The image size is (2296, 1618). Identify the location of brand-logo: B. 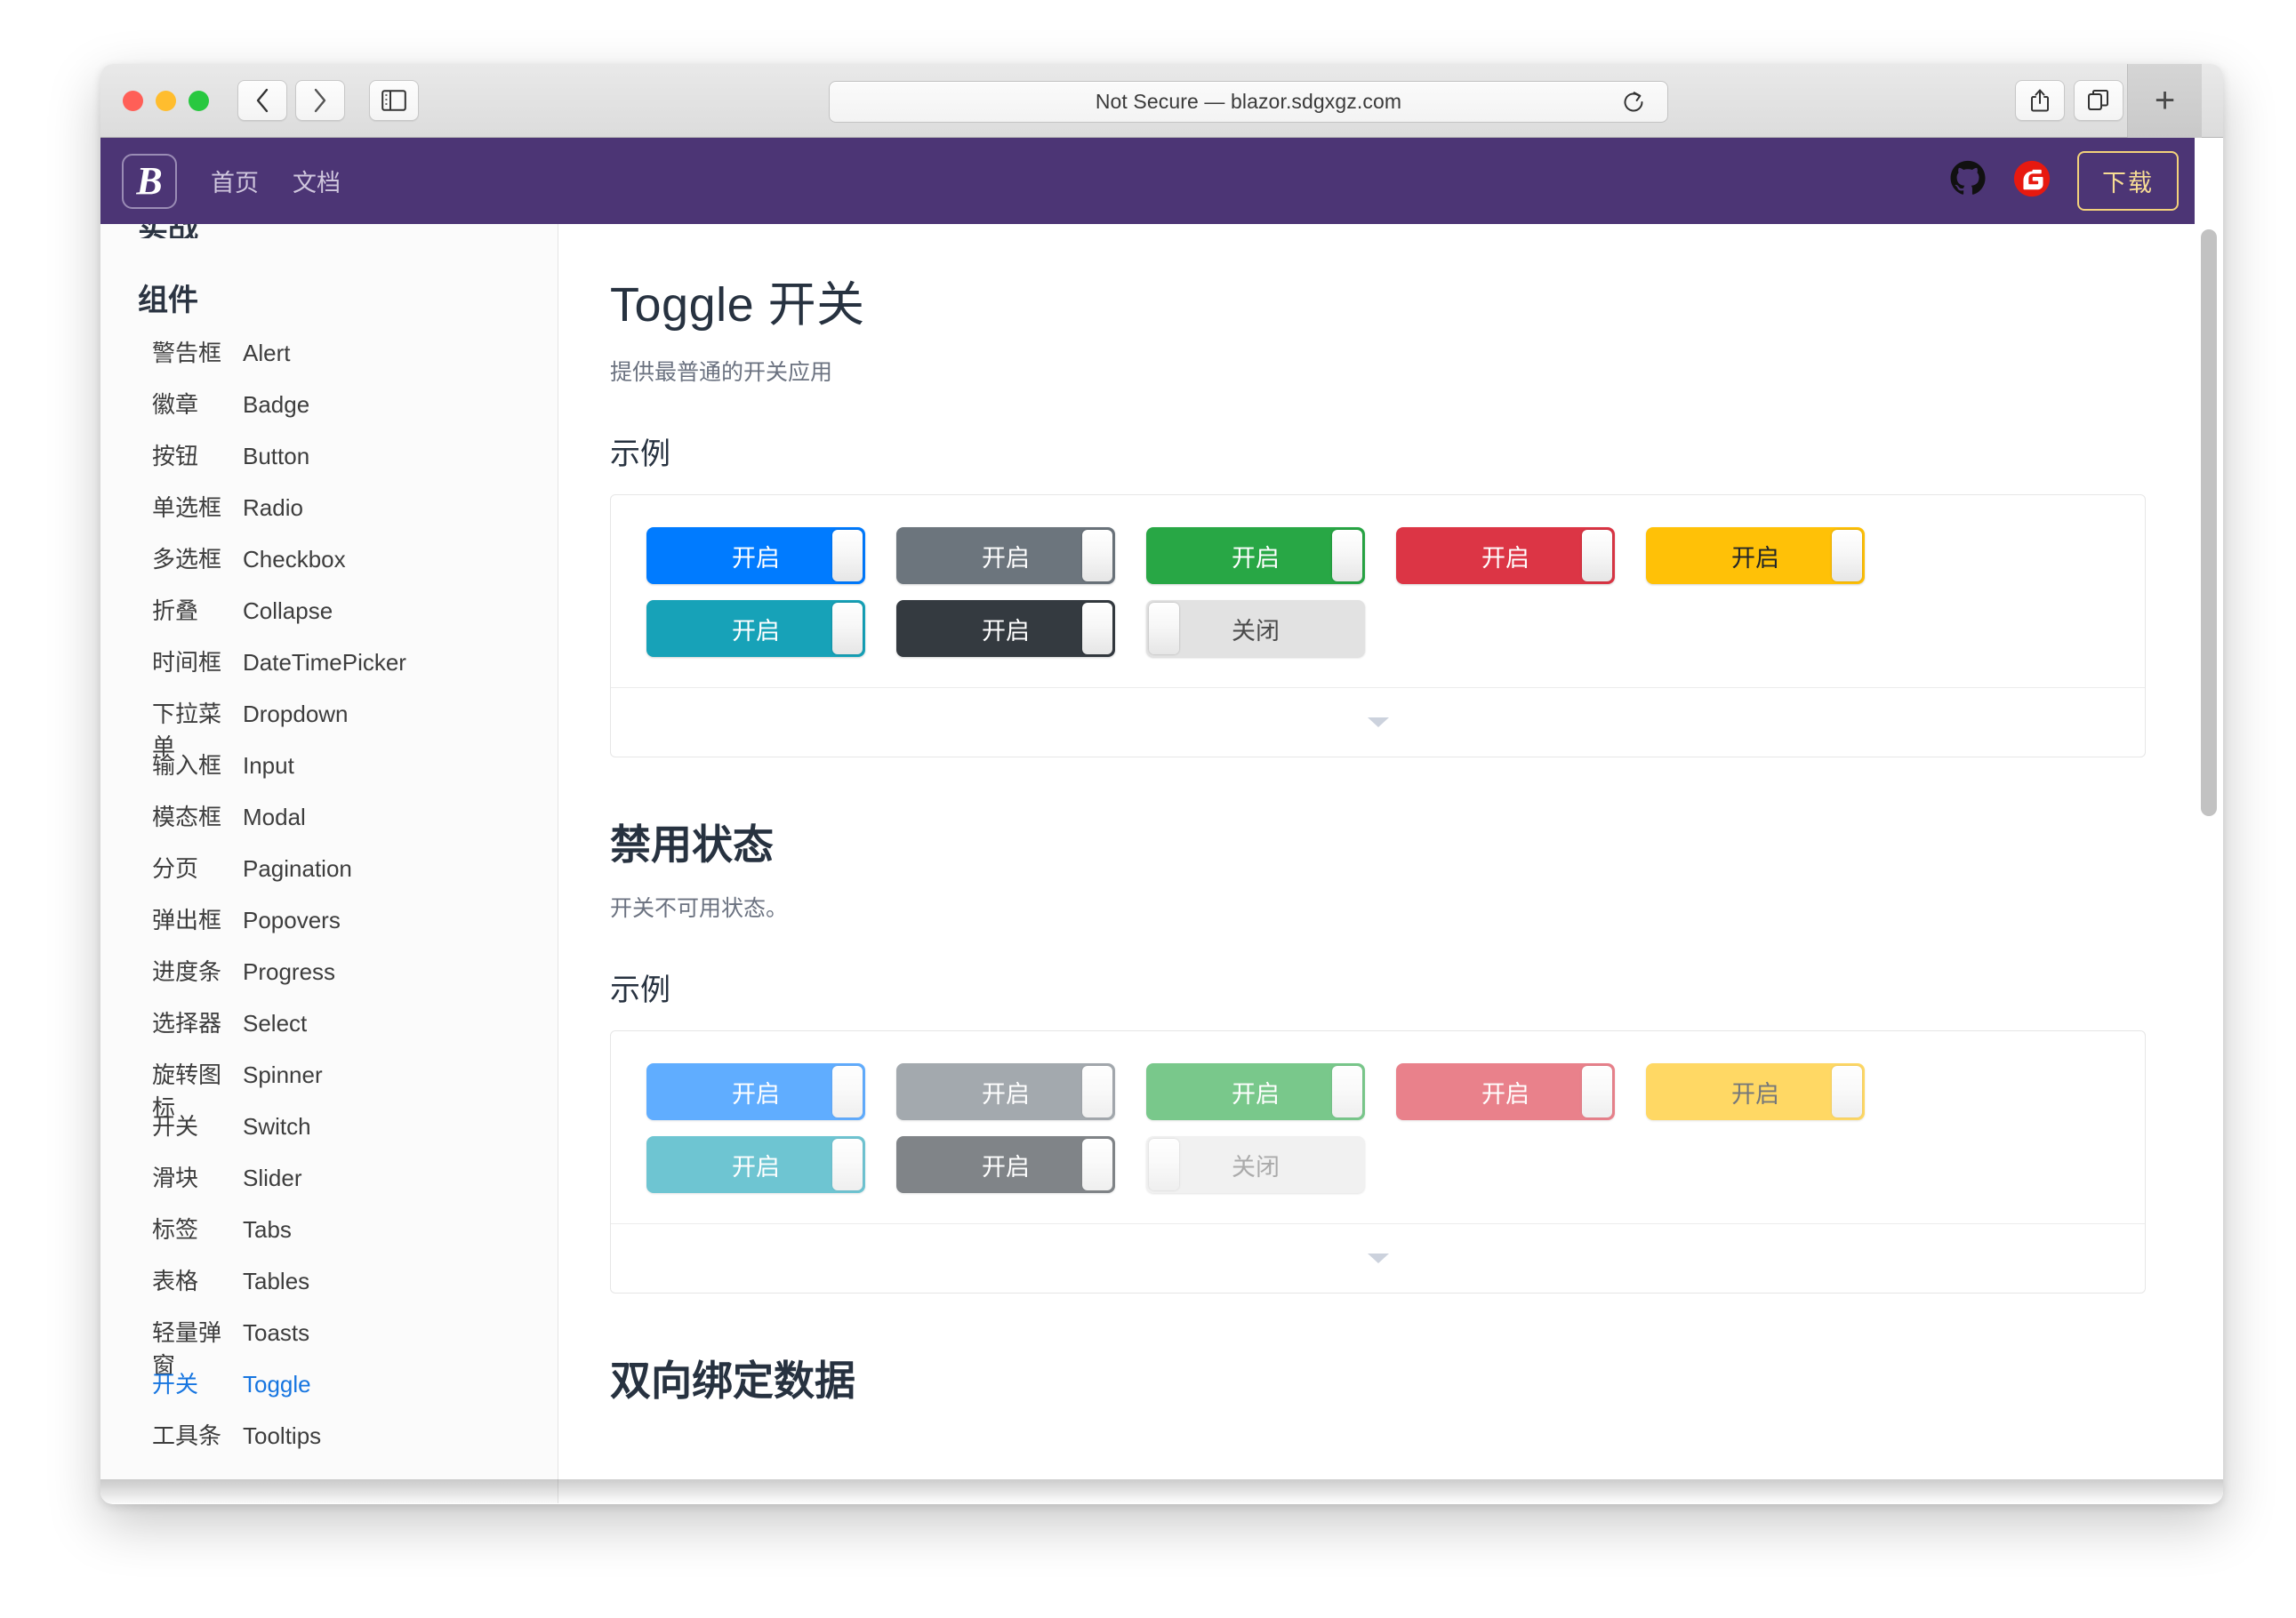
(149, 181).